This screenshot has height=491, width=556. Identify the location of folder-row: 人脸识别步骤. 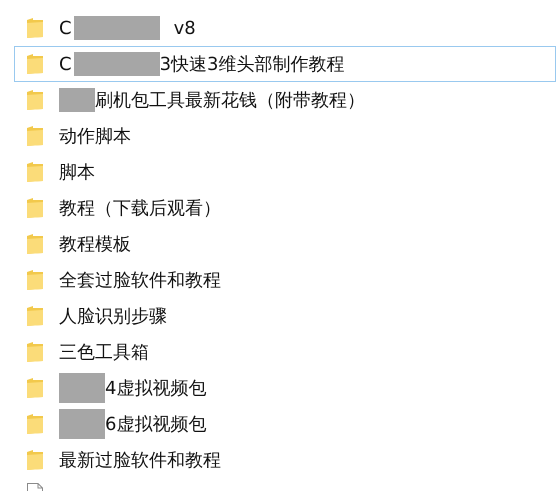
(285, 316).